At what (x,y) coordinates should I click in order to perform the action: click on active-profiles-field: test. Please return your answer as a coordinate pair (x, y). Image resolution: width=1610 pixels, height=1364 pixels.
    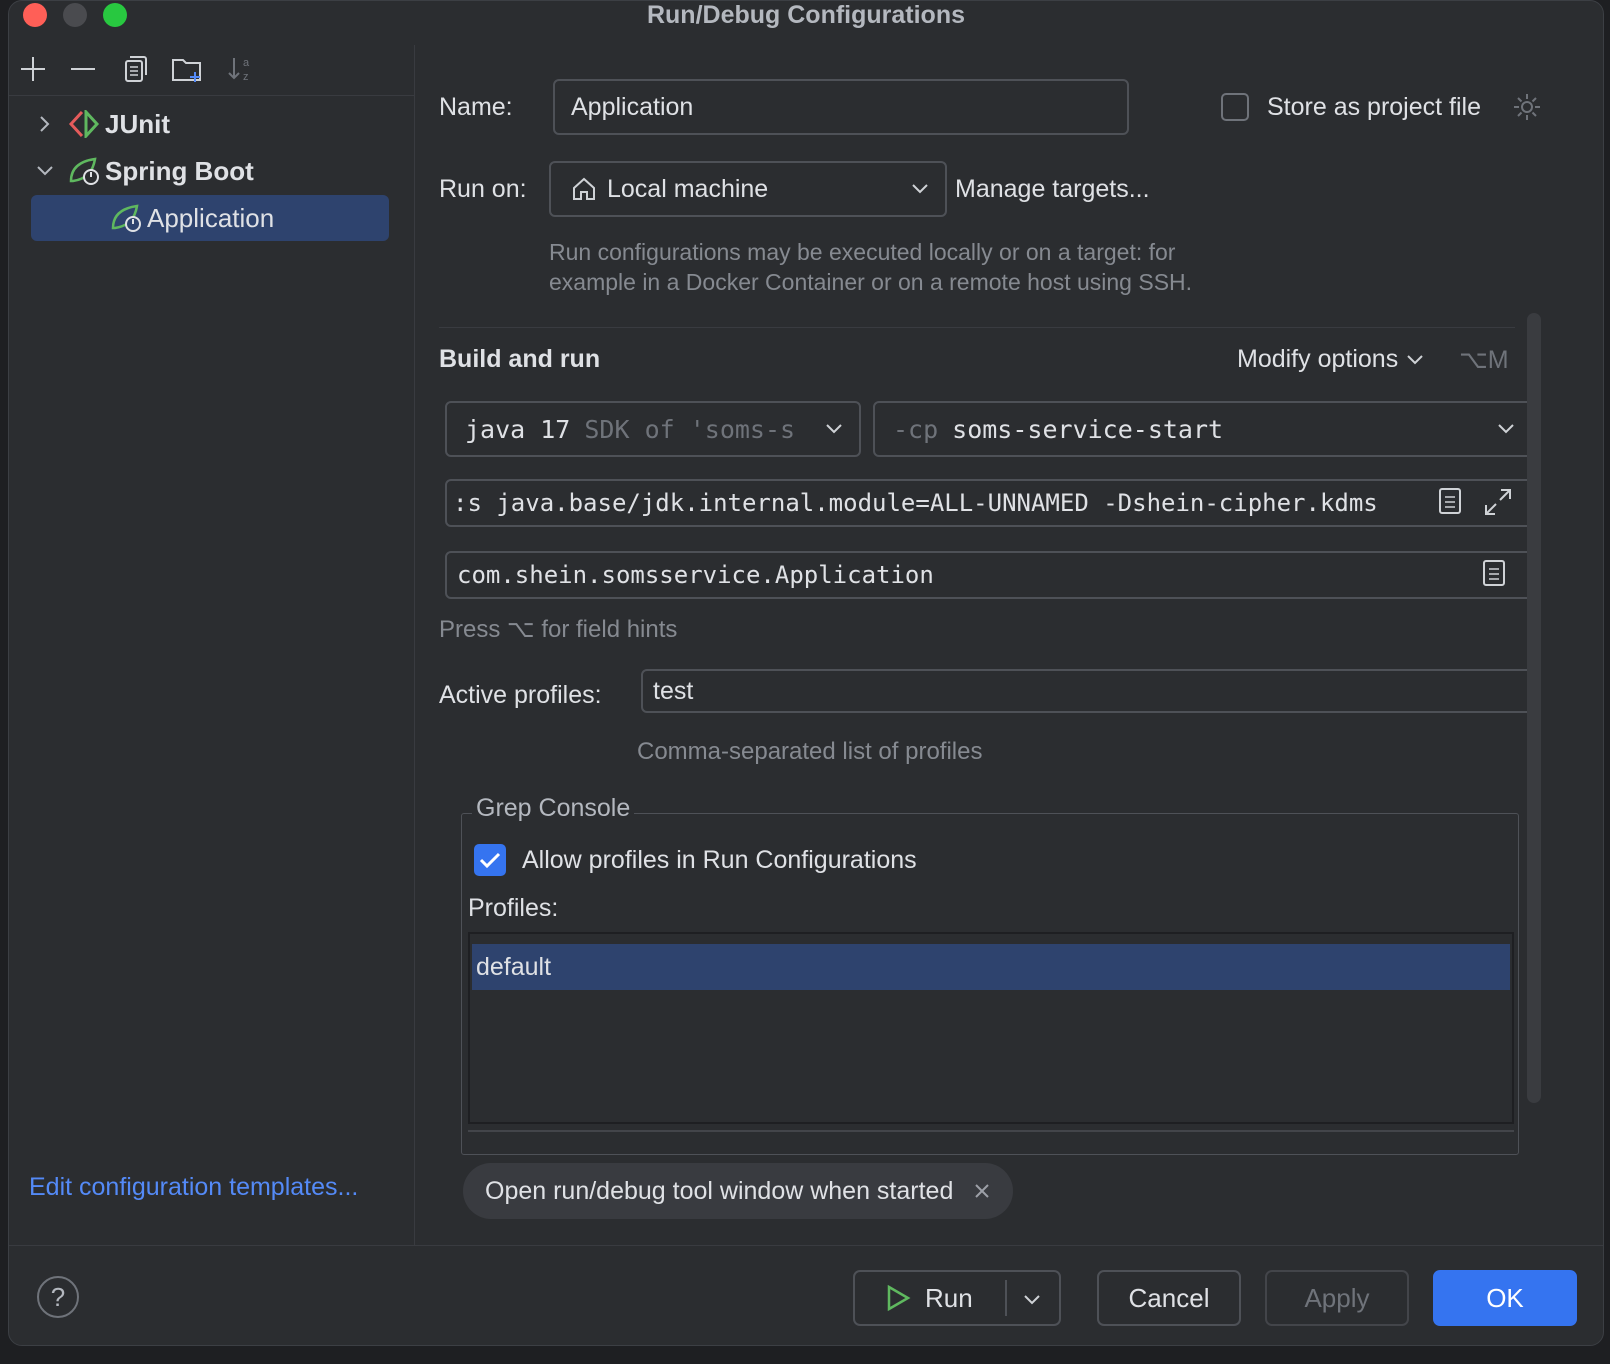
    Looking at the image, I should click on (1088, 691).